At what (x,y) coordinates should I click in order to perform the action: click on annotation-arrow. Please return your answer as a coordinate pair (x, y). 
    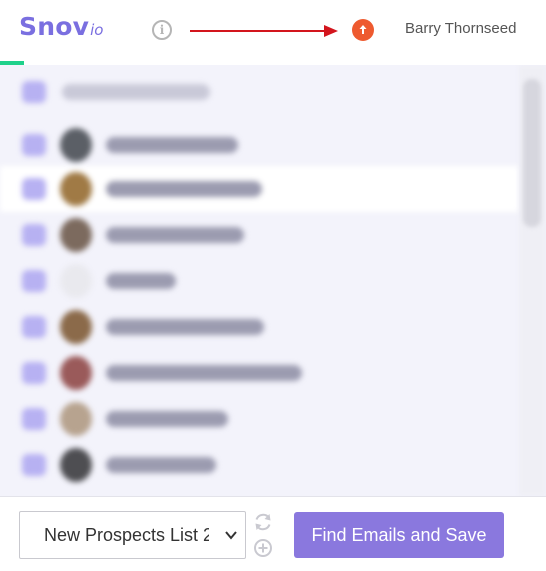
    Looking at the image, I should click on (264, 31).